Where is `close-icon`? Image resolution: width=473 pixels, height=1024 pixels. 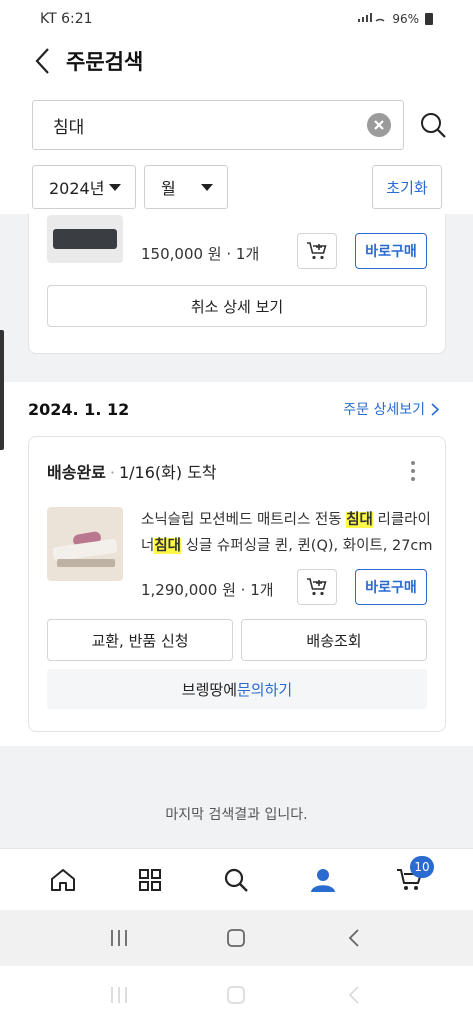 close-icon is located at coordinates (379, 125).